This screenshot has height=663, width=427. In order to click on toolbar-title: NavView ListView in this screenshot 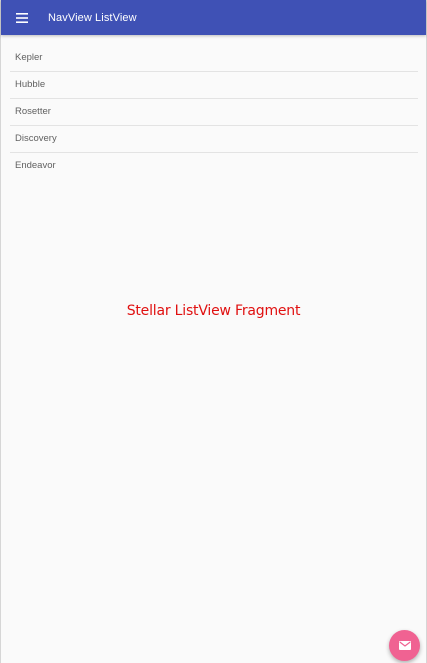, I will do `click(92, 17)`.